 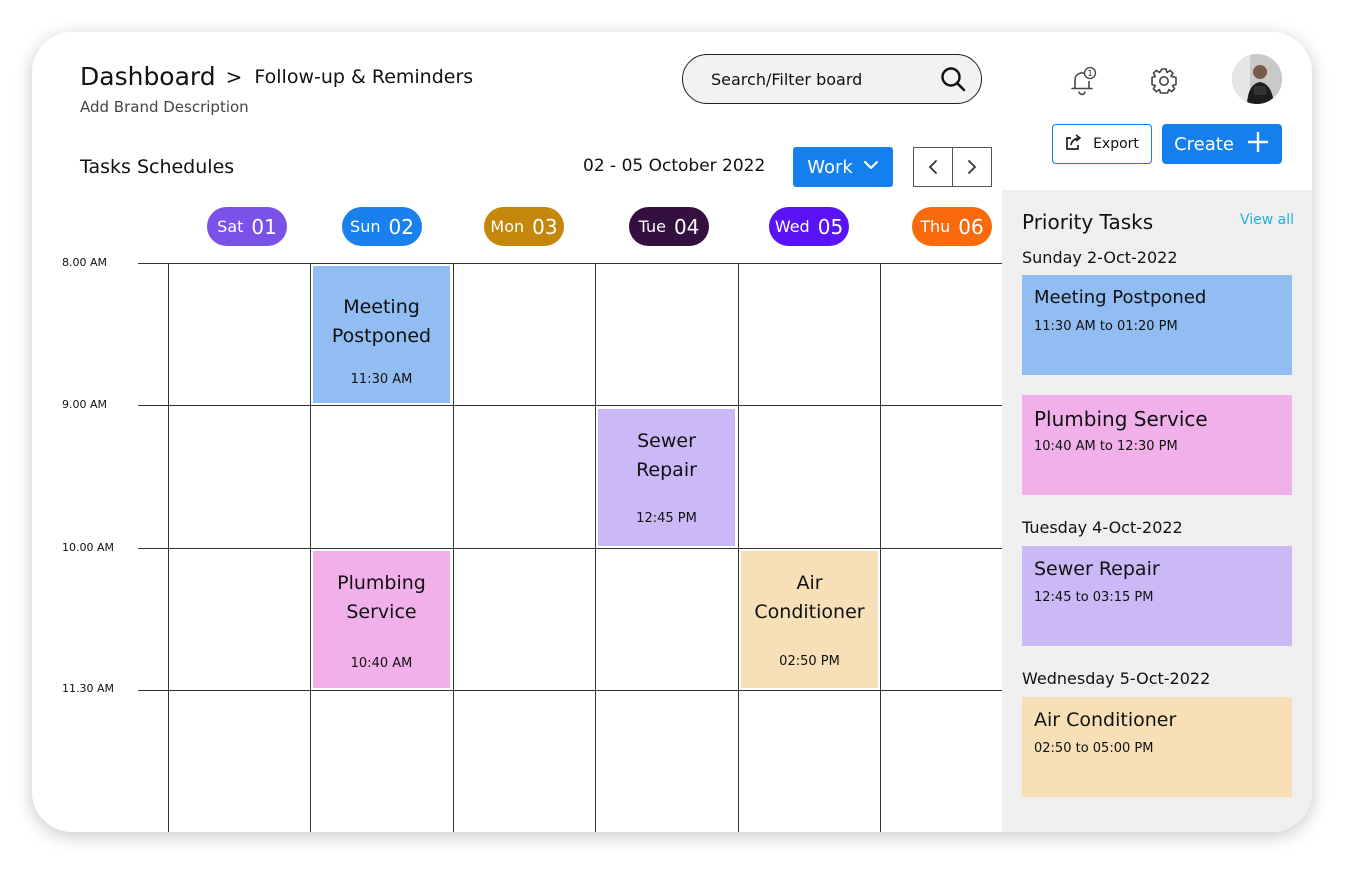 What do you see at coordinates (1106, 326) in the screenshot?
I see `priority-task-time: 11:30 AM to 01:20 PM` at bounding box center [1106, 326].